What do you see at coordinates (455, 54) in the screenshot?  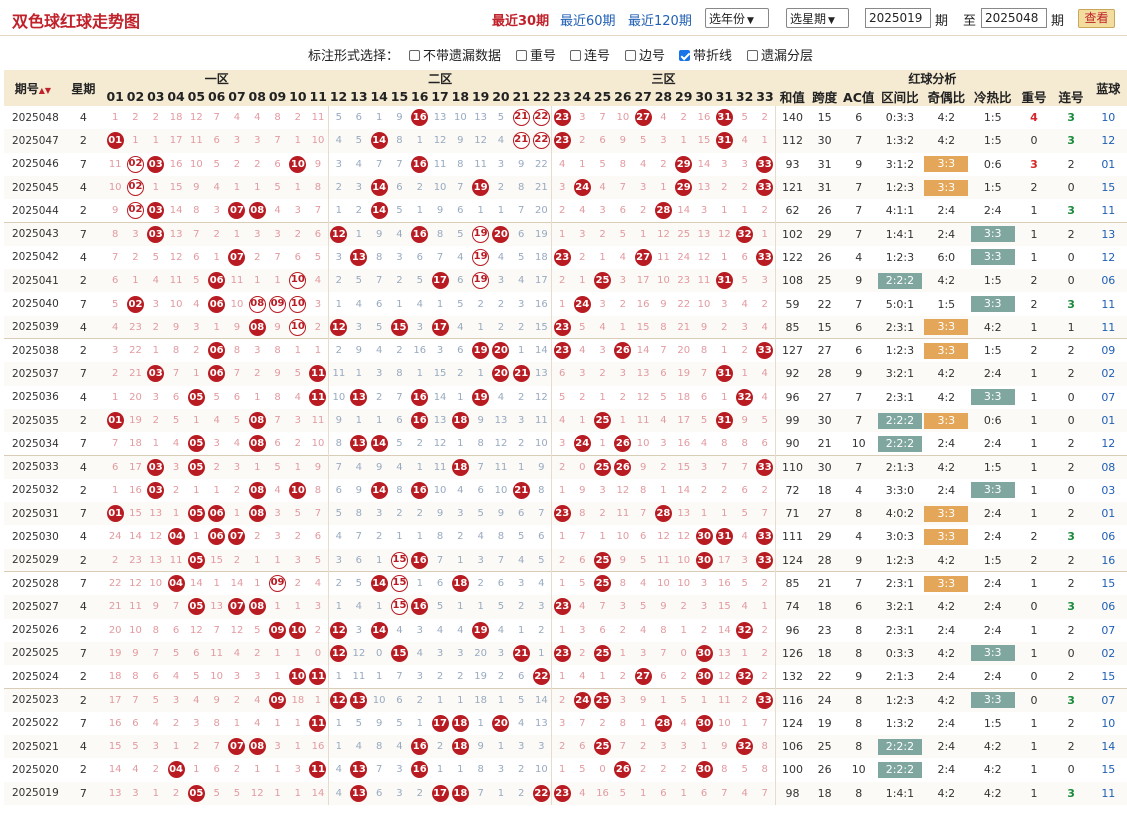 I see `option-no-miss: 不带遗漏数据` at bounding box center [455, 54].